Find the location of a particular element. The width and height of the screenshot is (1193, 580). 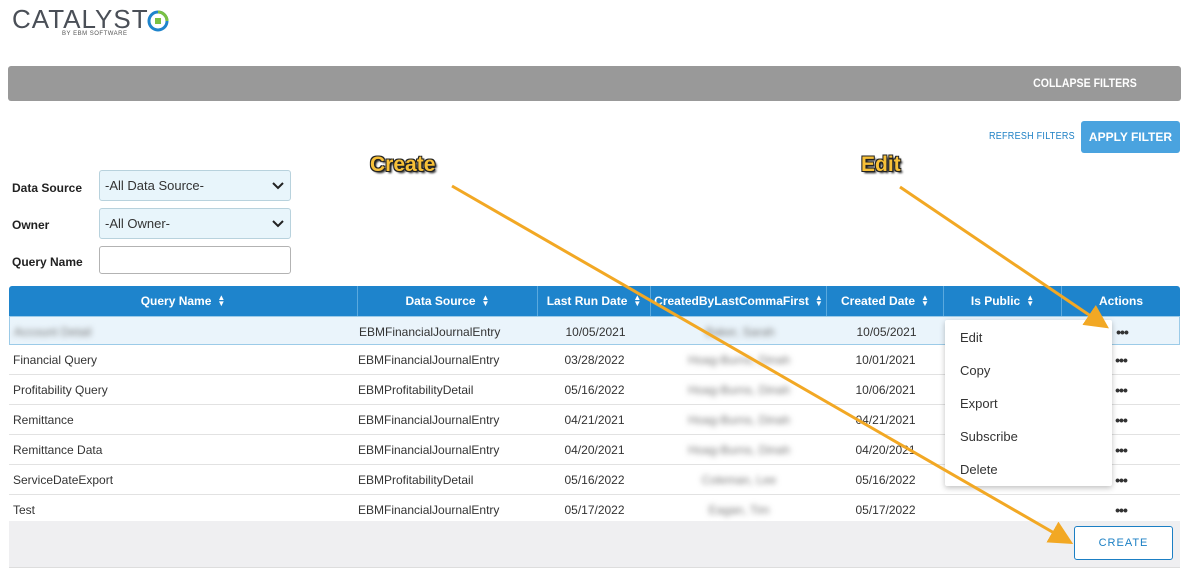

create-annotation: Create is located at coordinates (403, 164).